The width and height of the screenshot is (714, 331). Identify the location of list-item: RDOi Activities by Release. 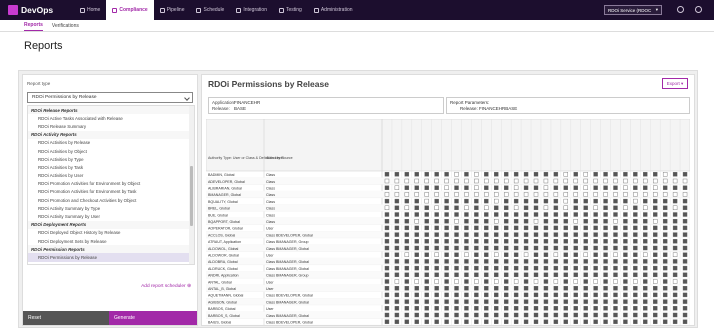
(111, 143).